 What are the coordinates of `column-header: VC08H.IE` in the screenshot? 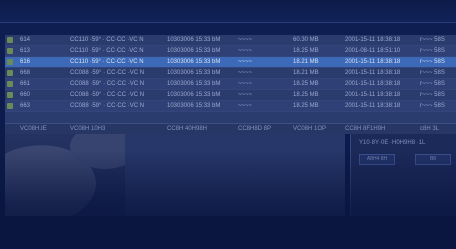 It's located at (40, 129).